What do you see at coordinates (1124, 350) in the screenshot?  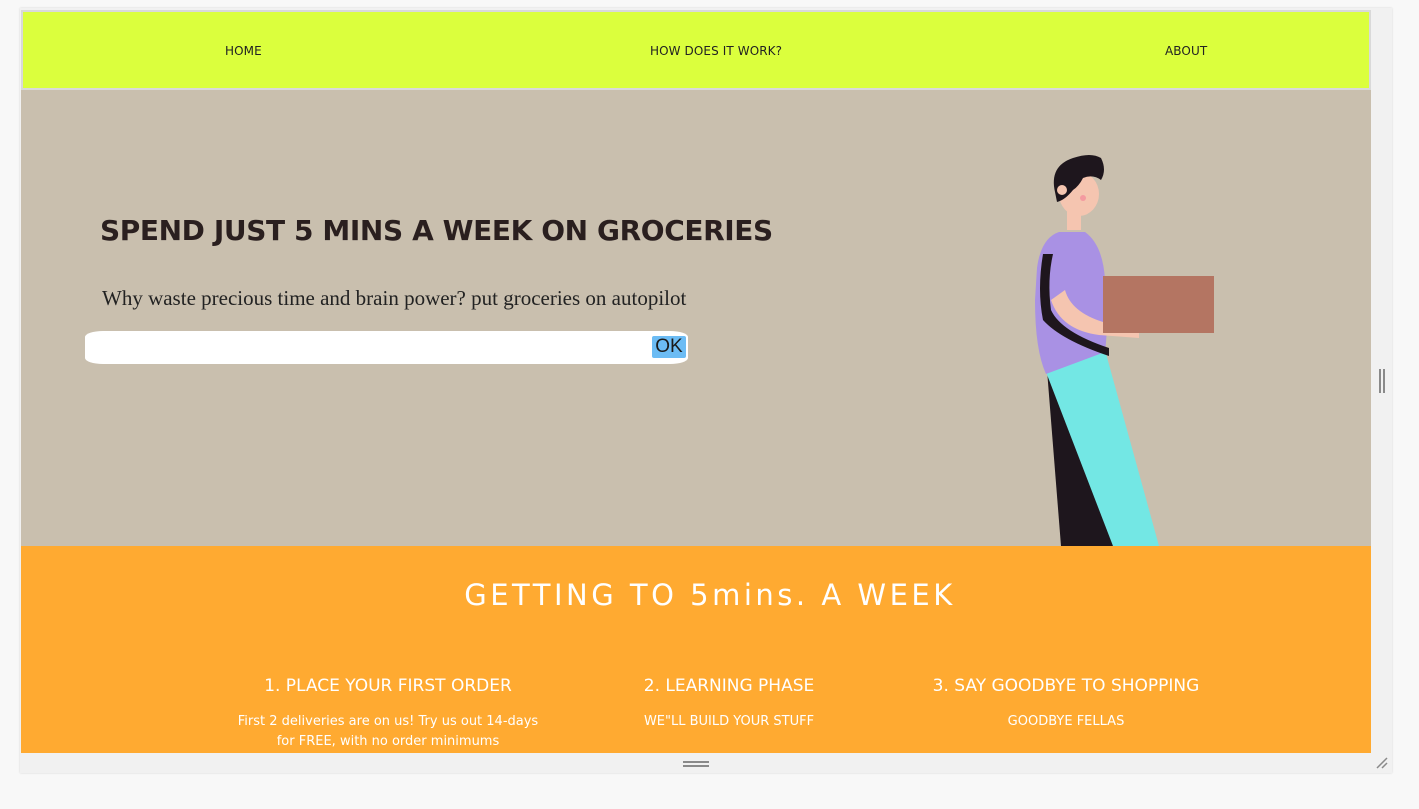 I see `person-carrying-box-illustration` at bounding box center [1124, 350].